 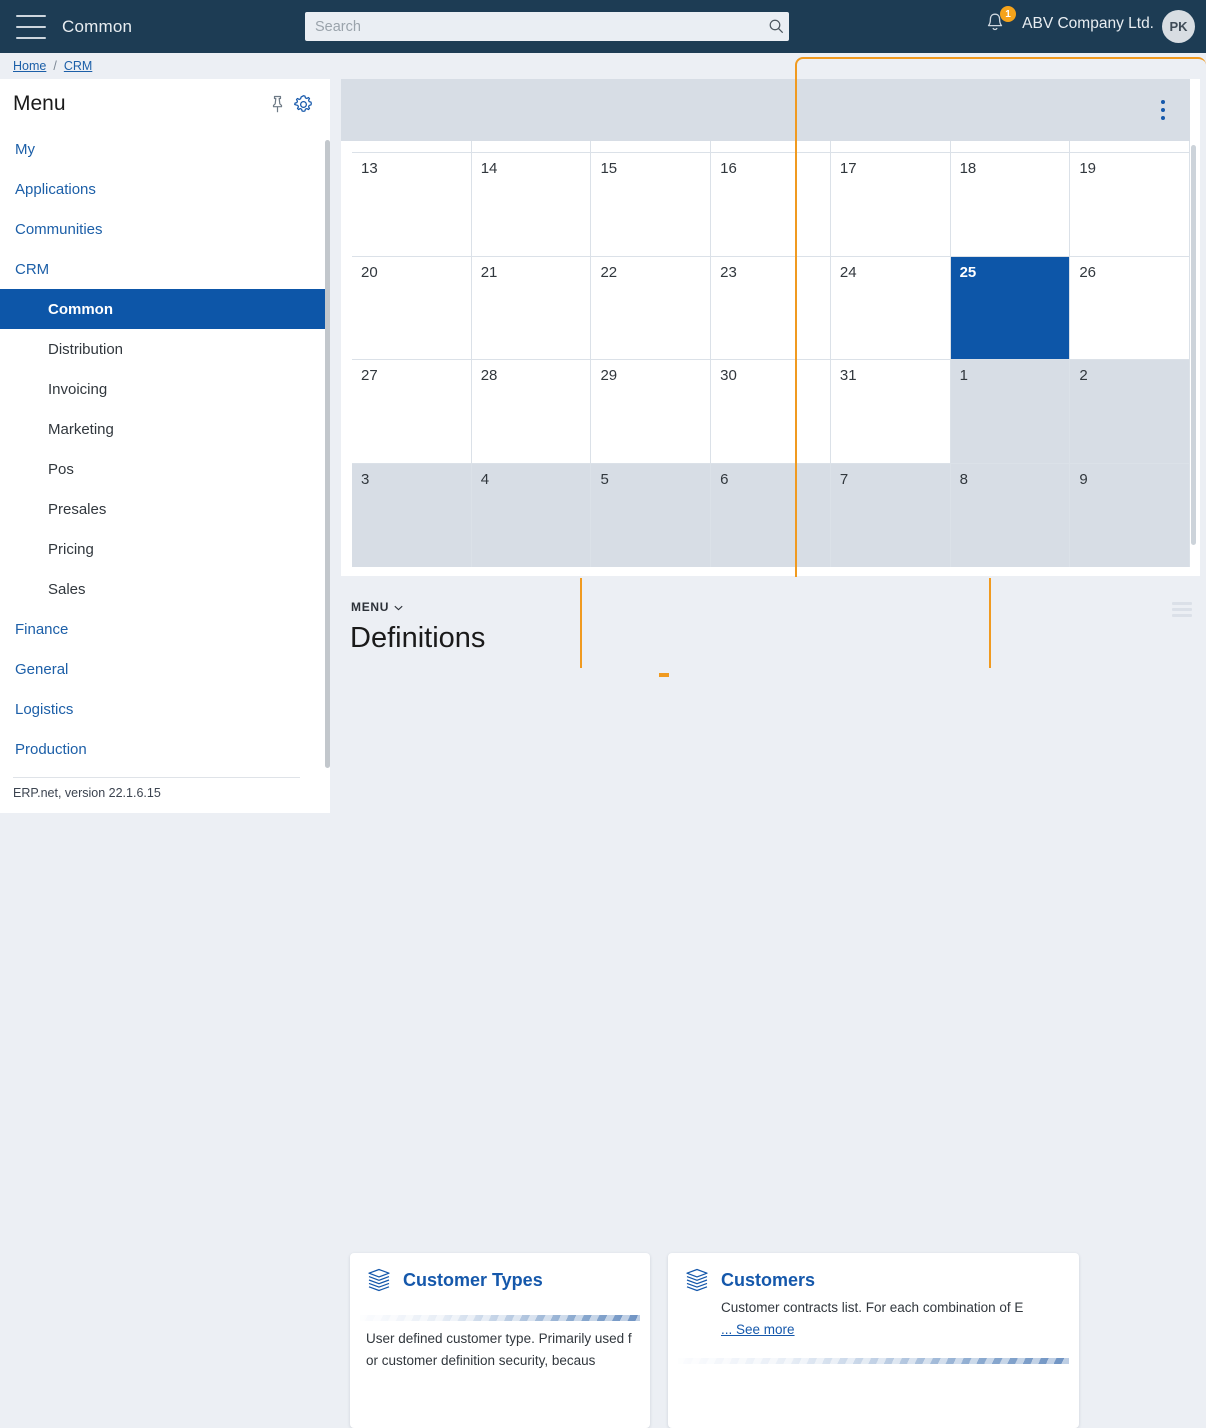 What do you see at coordinates (165, 104) in the screenshot?
I see `sidebar-header: Menu` at bounding box center [165, 104].